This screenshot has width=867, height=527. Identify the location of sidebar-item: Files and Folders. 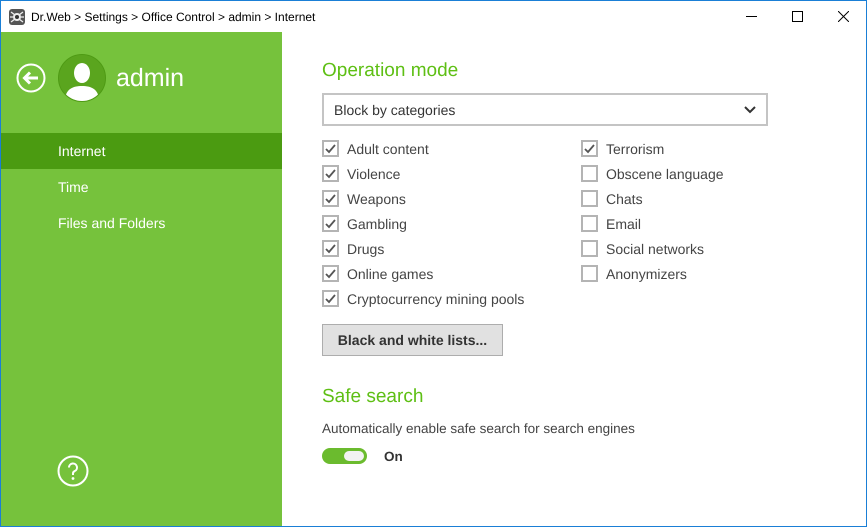
(141, 223).